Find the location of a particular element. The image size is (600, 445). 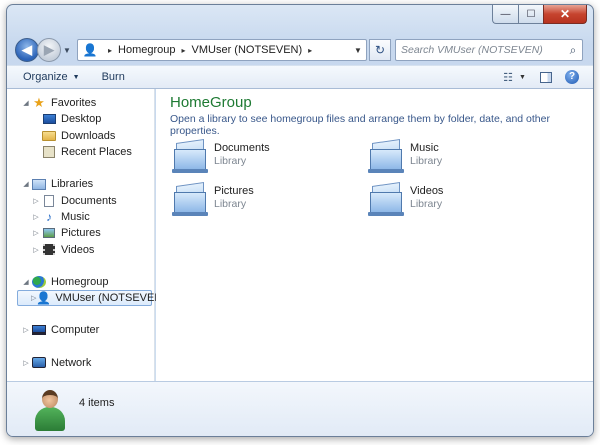

breadcrumb-vmuser: VMUser (NOTSEVEN) is located at coordinates (247, 50).